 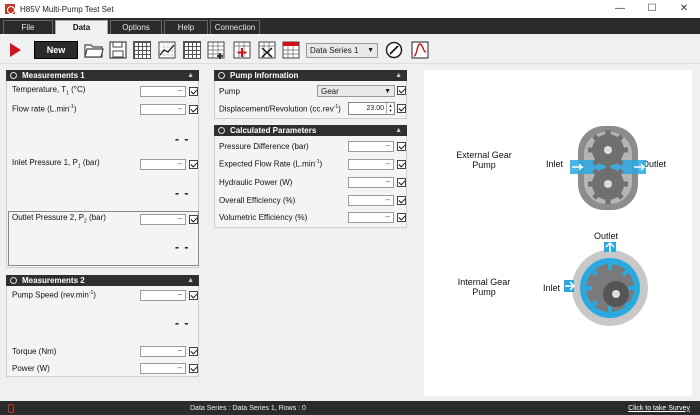 What do you see at coordinates (330, 91) in the screenshot?
I see `pump-select-value: Gear` at bounding box center [330, 91].